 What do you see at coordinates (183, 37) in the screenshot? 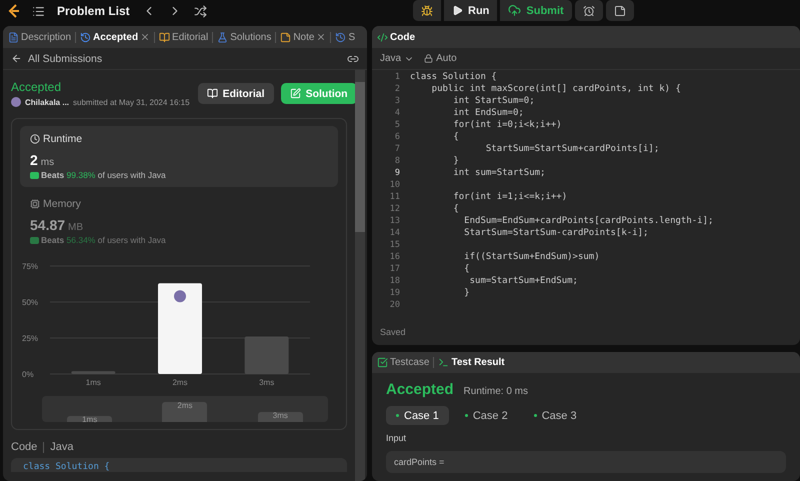
I see `panel-tab: Editorial` at bounding box center [183, 37].